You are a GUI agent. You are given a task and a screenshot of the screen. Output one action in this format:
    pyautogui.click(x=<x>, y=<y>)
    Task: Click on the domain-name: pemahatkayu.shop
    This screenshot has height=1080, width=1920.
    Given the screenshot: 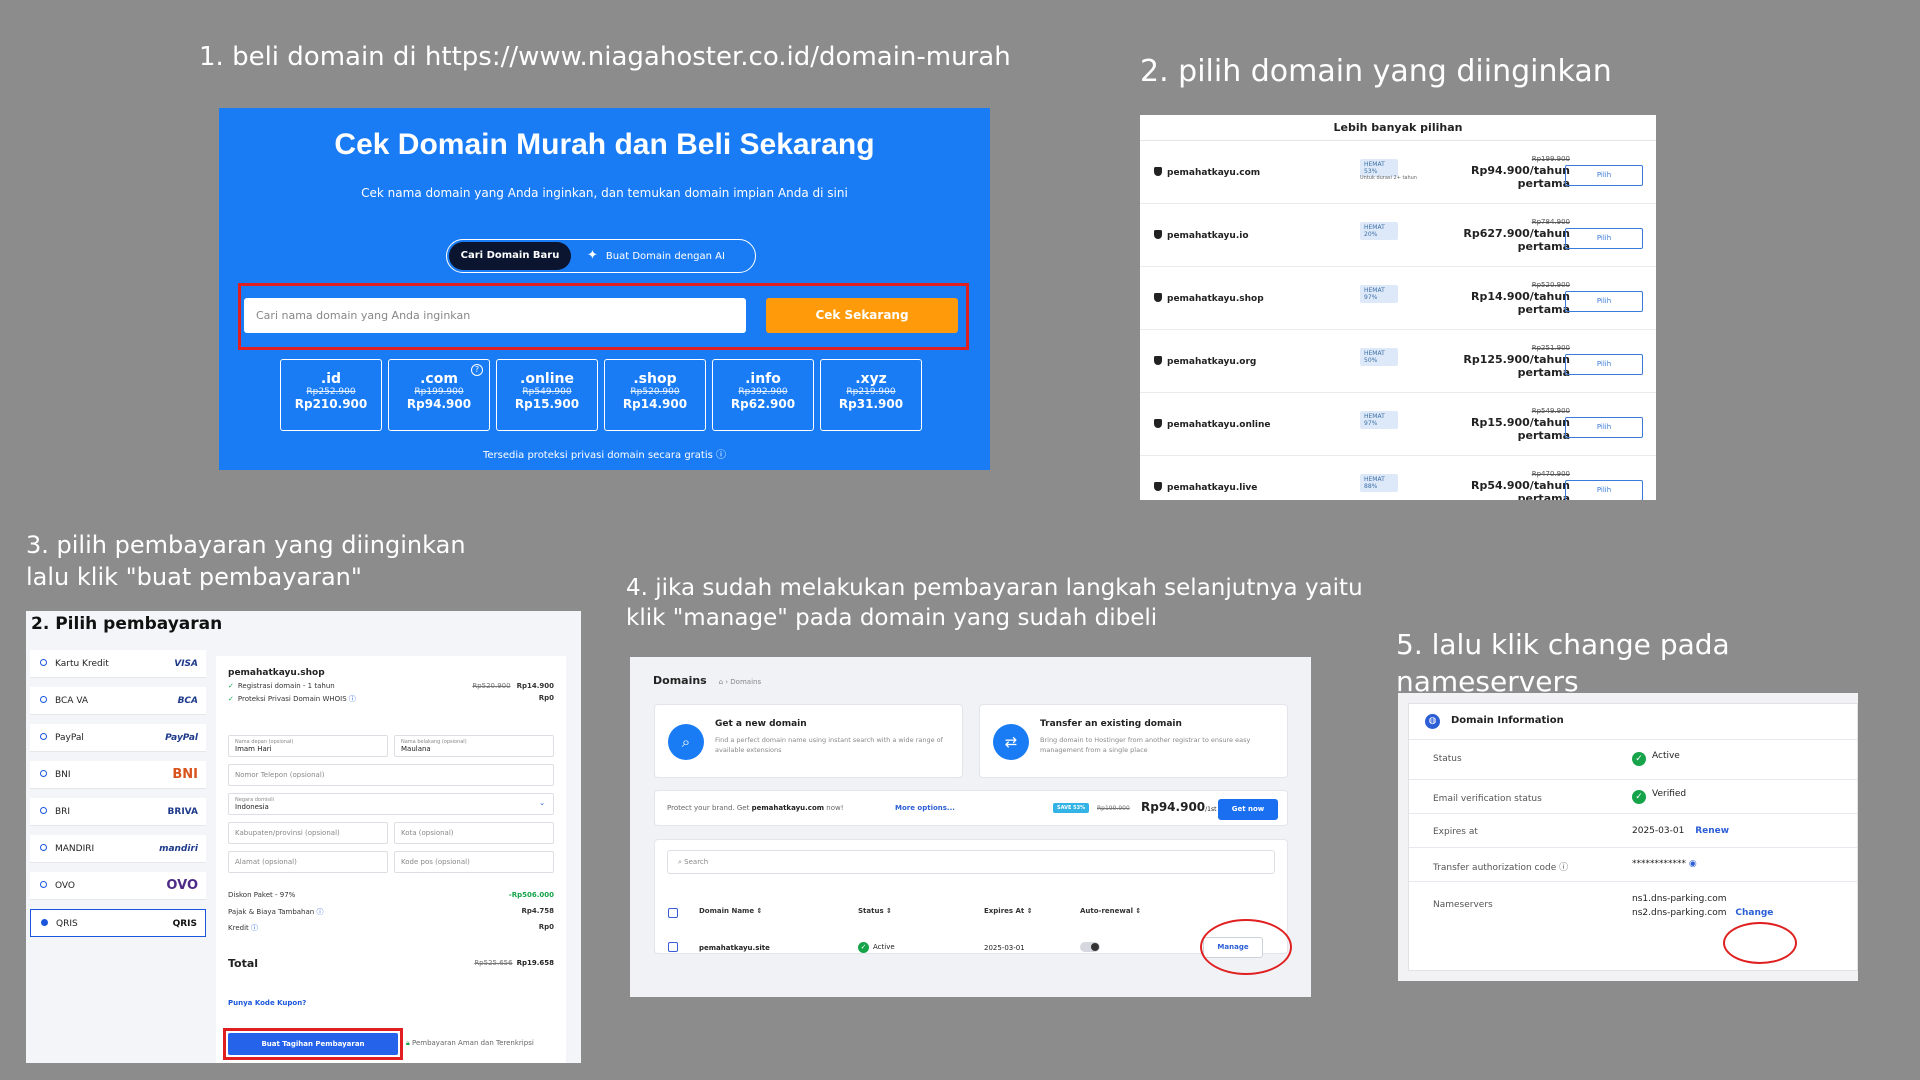 What is the action you would take?
    pyautogui.click(x=1209, y=298)
    